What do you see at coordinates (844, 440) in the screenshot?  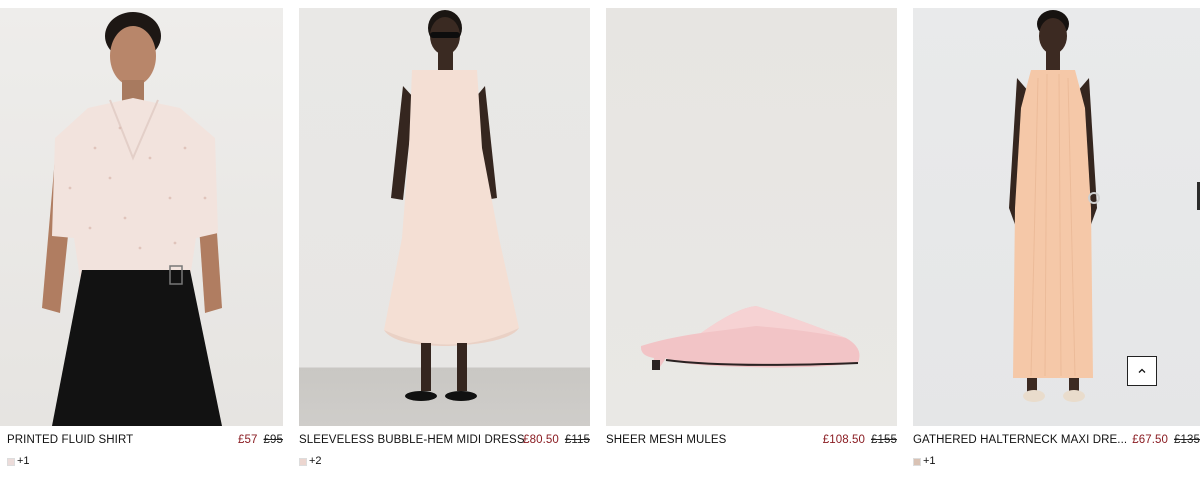 I see `sale-price: £108.50` at bounding box center [844, 440].